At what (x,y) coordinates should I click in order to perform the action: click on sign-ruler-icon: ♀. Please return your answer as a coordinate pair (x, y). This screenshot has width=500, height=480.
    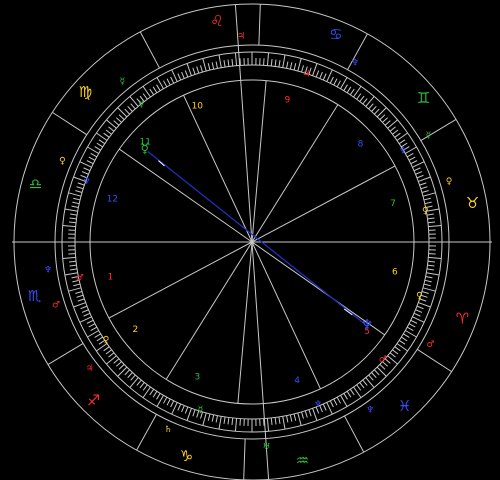
    Looking at the image, I should click on (62, 162).